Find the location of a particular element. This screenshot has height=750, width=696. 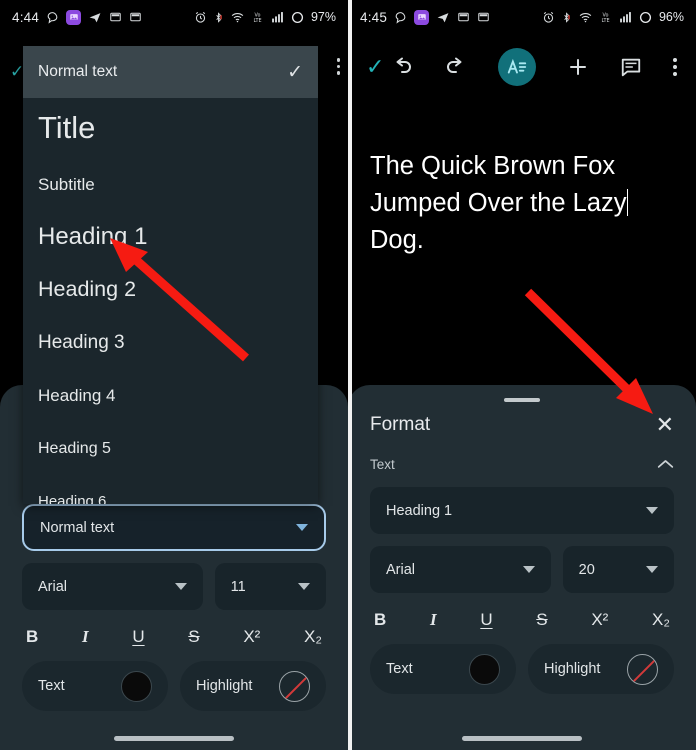

style-option-label: Heading 4 is located at coordinates (77, 395).